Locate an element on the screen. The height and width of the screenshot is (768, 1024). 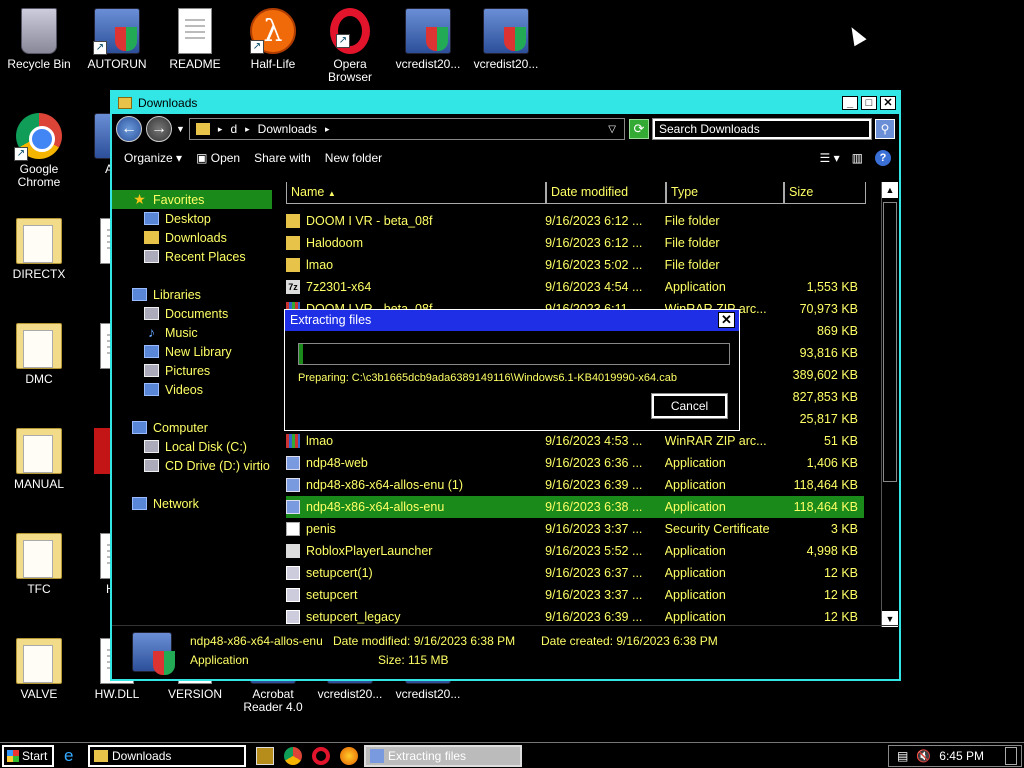
desktop-icon-directx: DIRECTX is located at coordinates (39, 249).